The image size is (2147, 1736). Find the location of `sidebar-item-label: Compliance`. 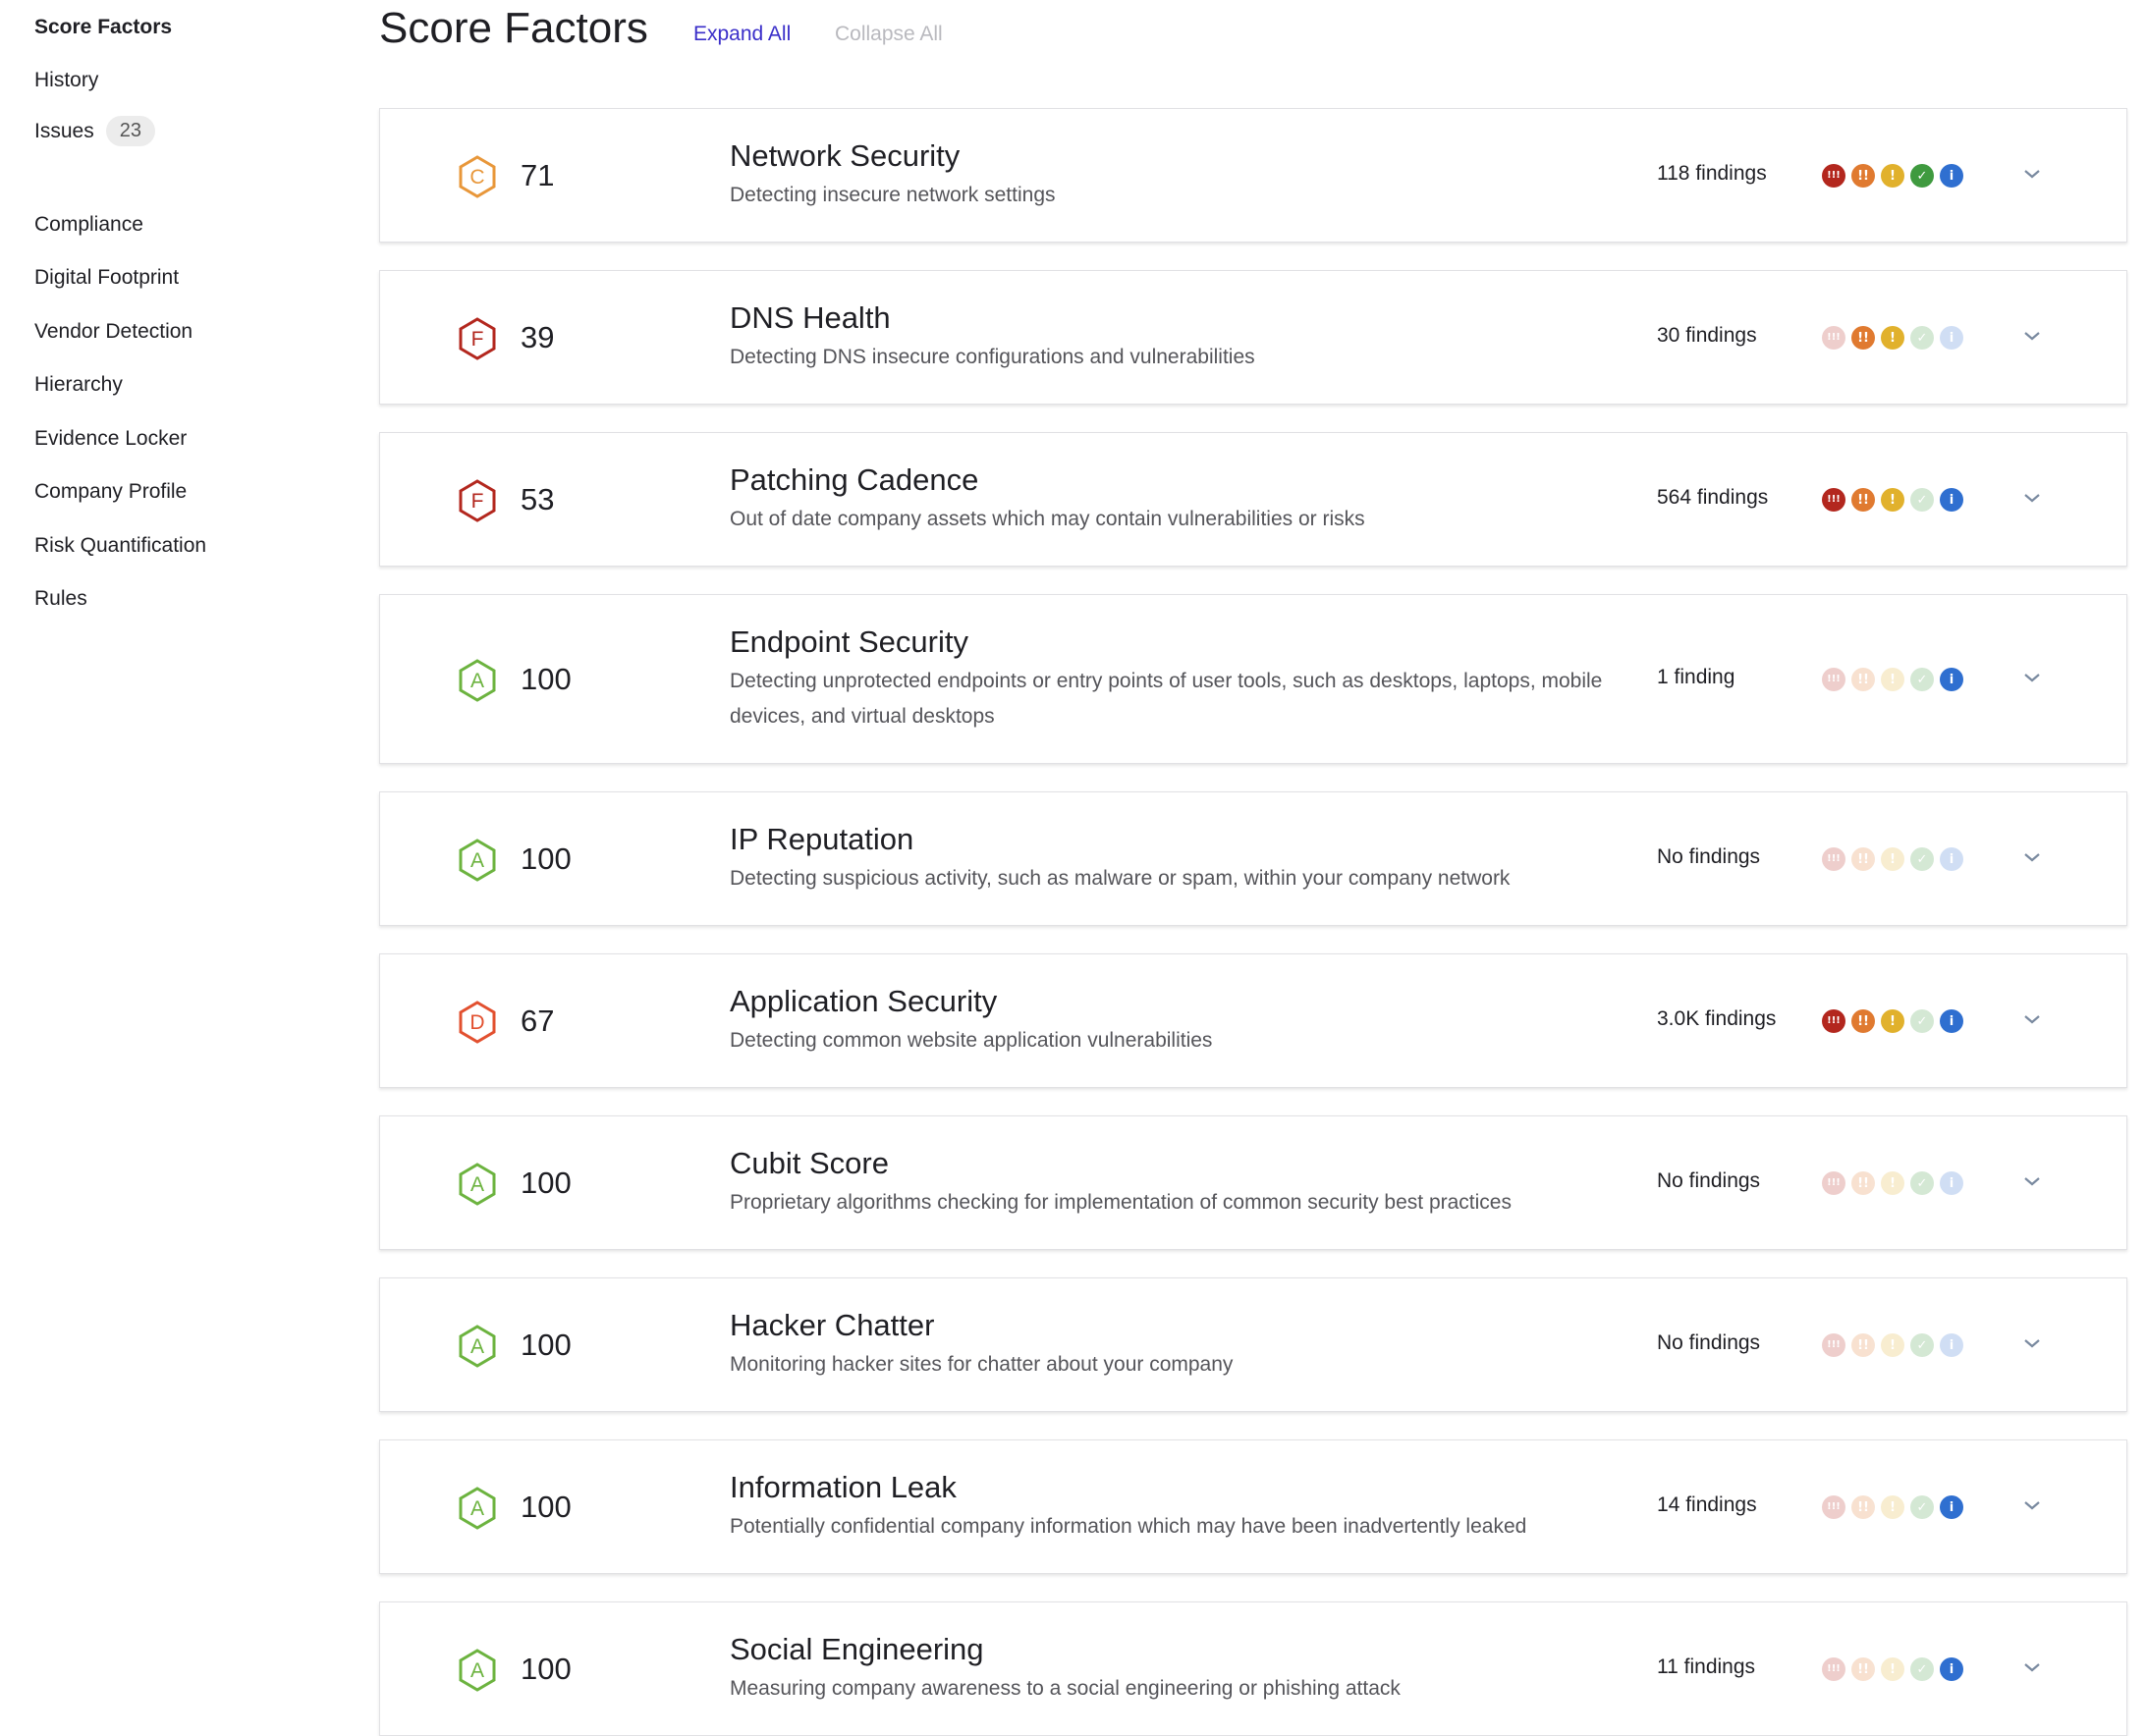

sidebar-item-label: Compliance is located at coordinates (88, 224).